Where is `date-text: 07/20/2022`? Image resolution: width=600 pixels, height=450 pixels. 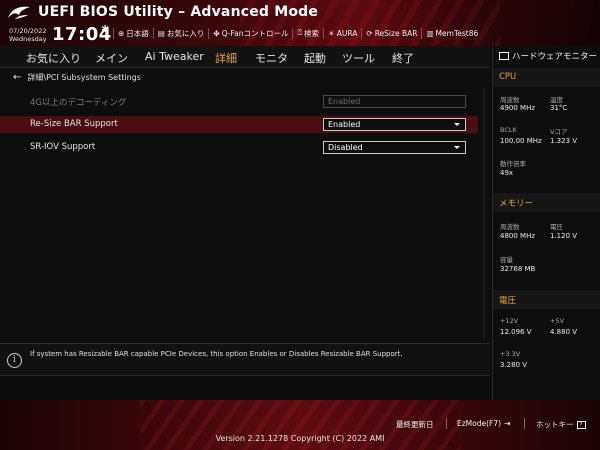 date-text: 07/20/2022 is located at coordinates (28, 31).